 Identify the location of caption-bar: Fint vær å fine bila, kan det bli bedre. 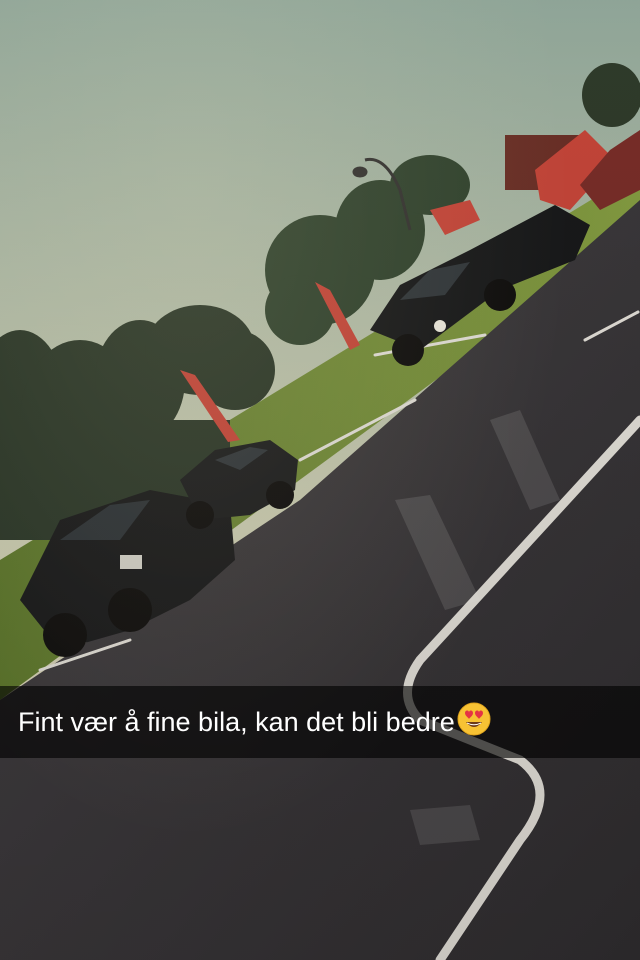
(320, 722).